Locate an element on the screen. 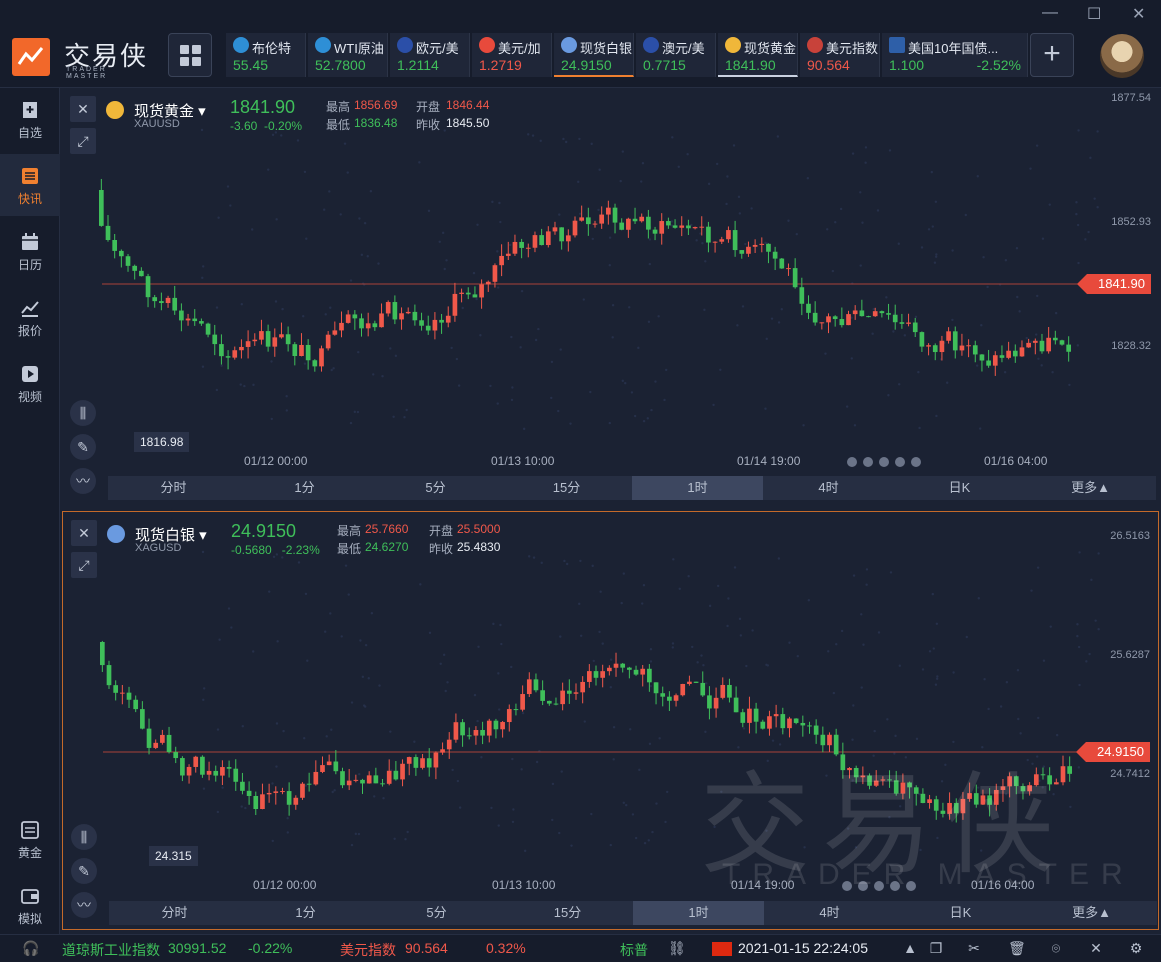 The width and height of the screenshot is (1161, 962). ticker-brent: 布伦特 55.45 is located at coordinates (266, 55).